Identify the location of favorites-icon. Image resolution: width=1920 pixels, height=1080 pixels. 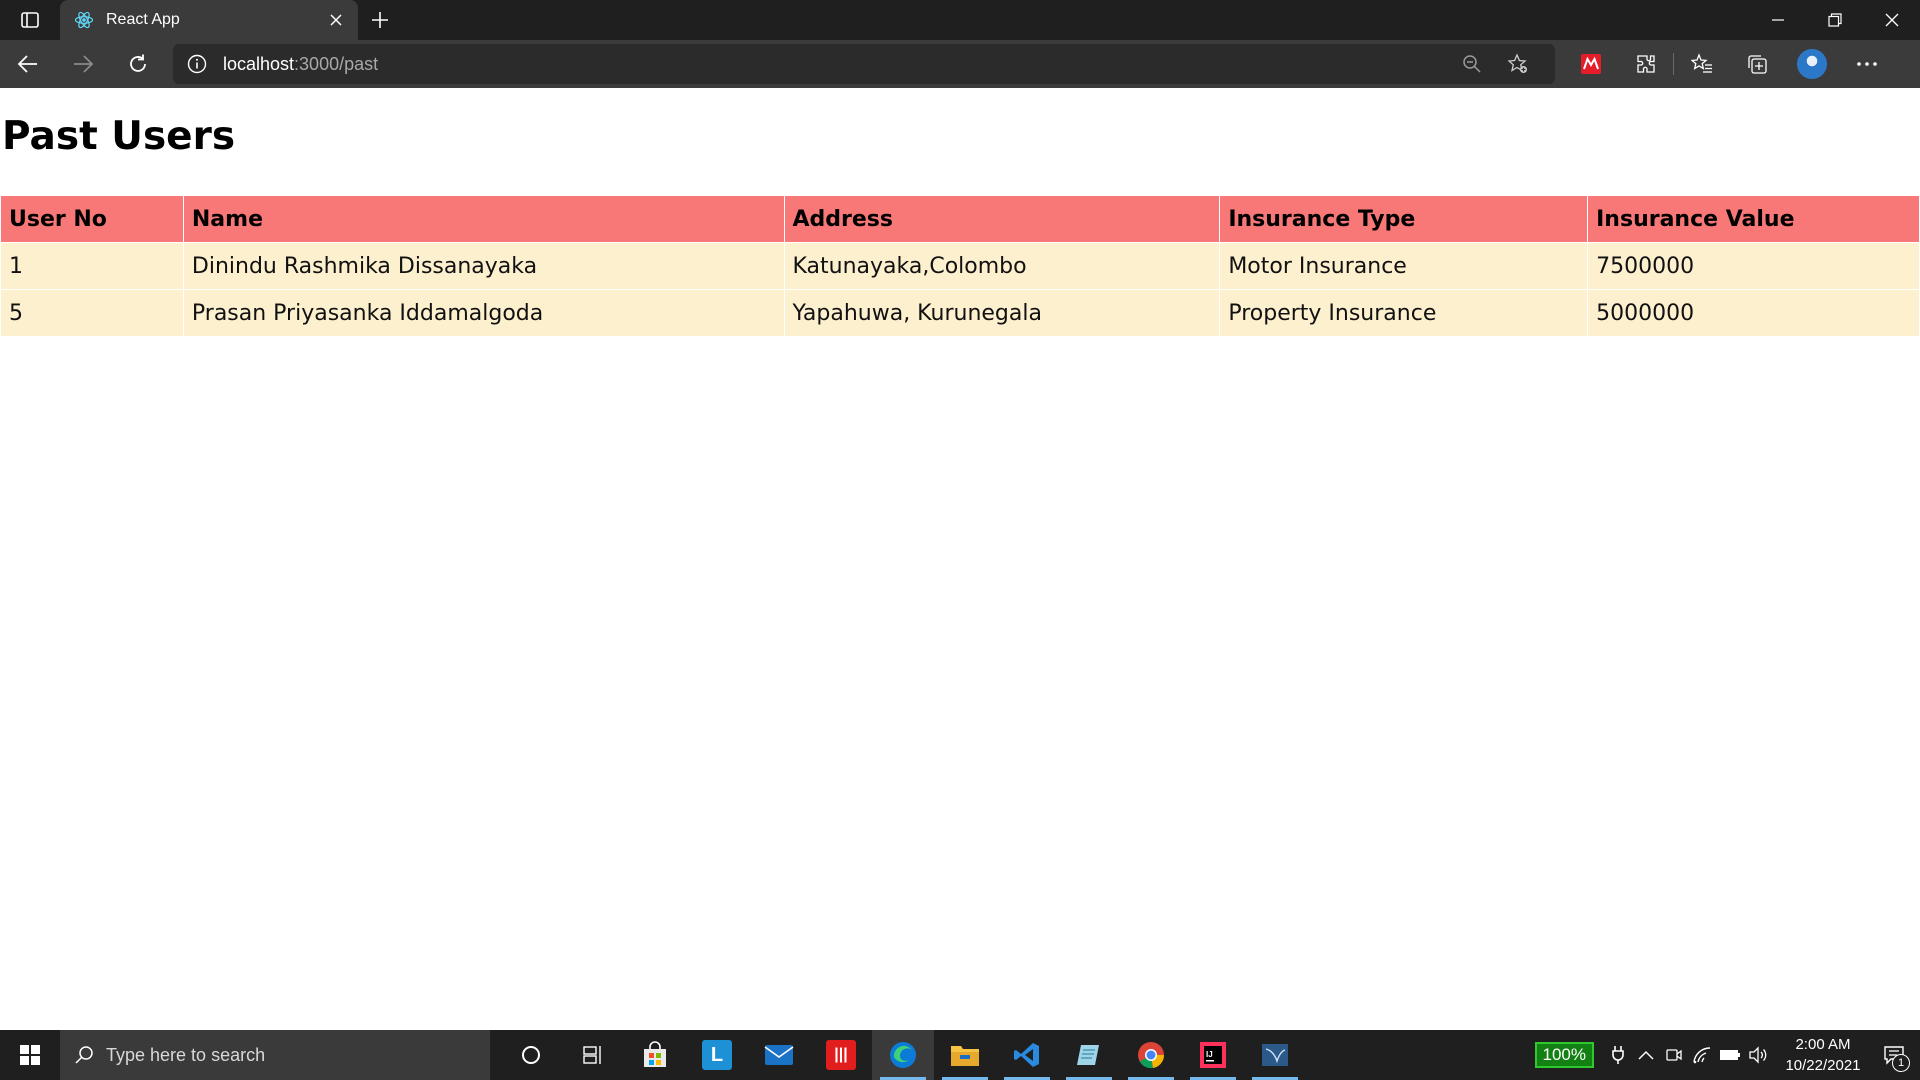
(1701, 64).